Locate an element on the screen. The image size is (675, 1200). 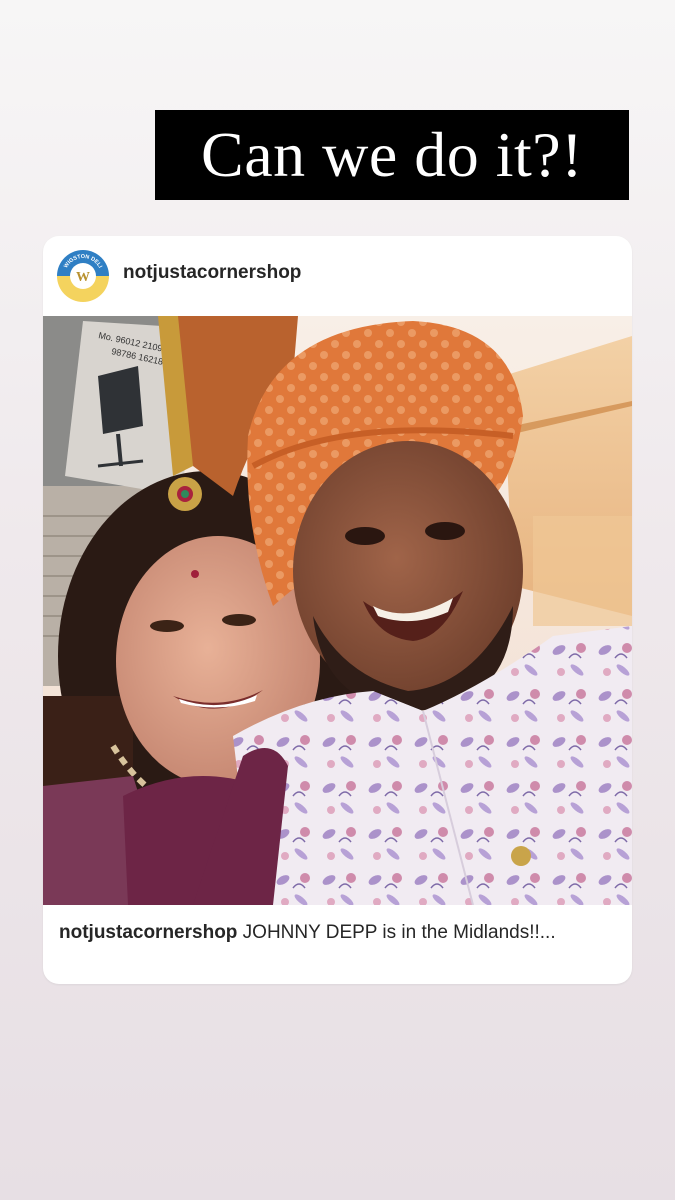
story-text: Can we do it?! is located at coordinates (392, 154).